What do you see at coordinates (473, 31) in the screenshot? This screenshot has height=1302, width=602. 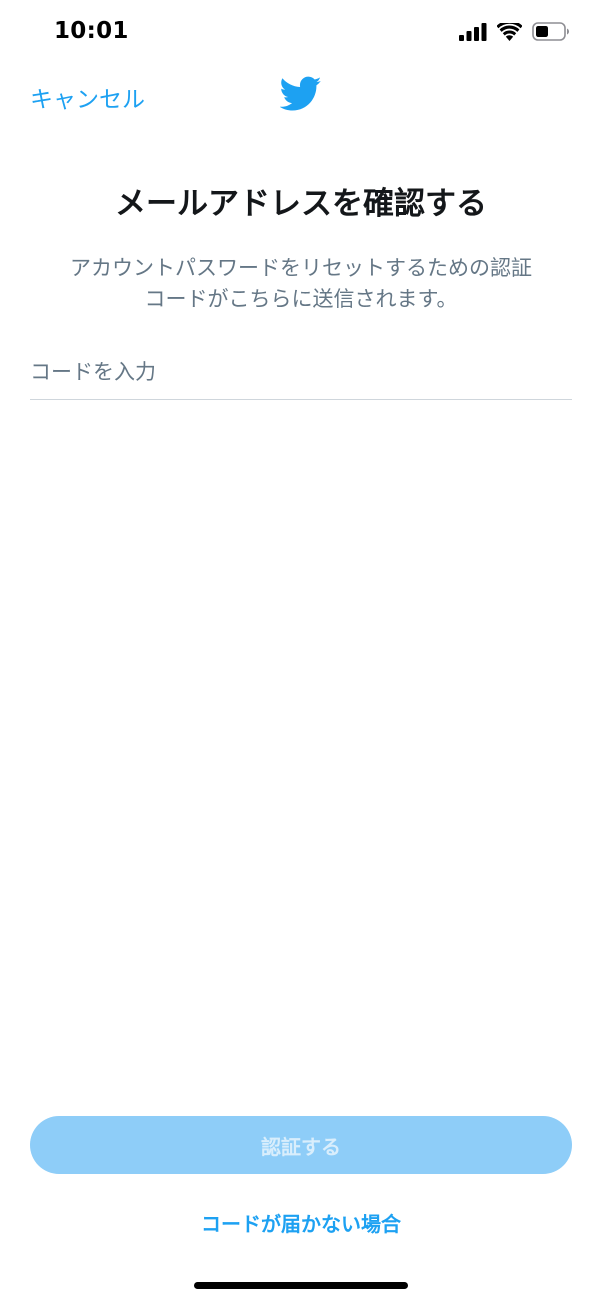 I see `signal-icon` at bounding box center [473, 31].